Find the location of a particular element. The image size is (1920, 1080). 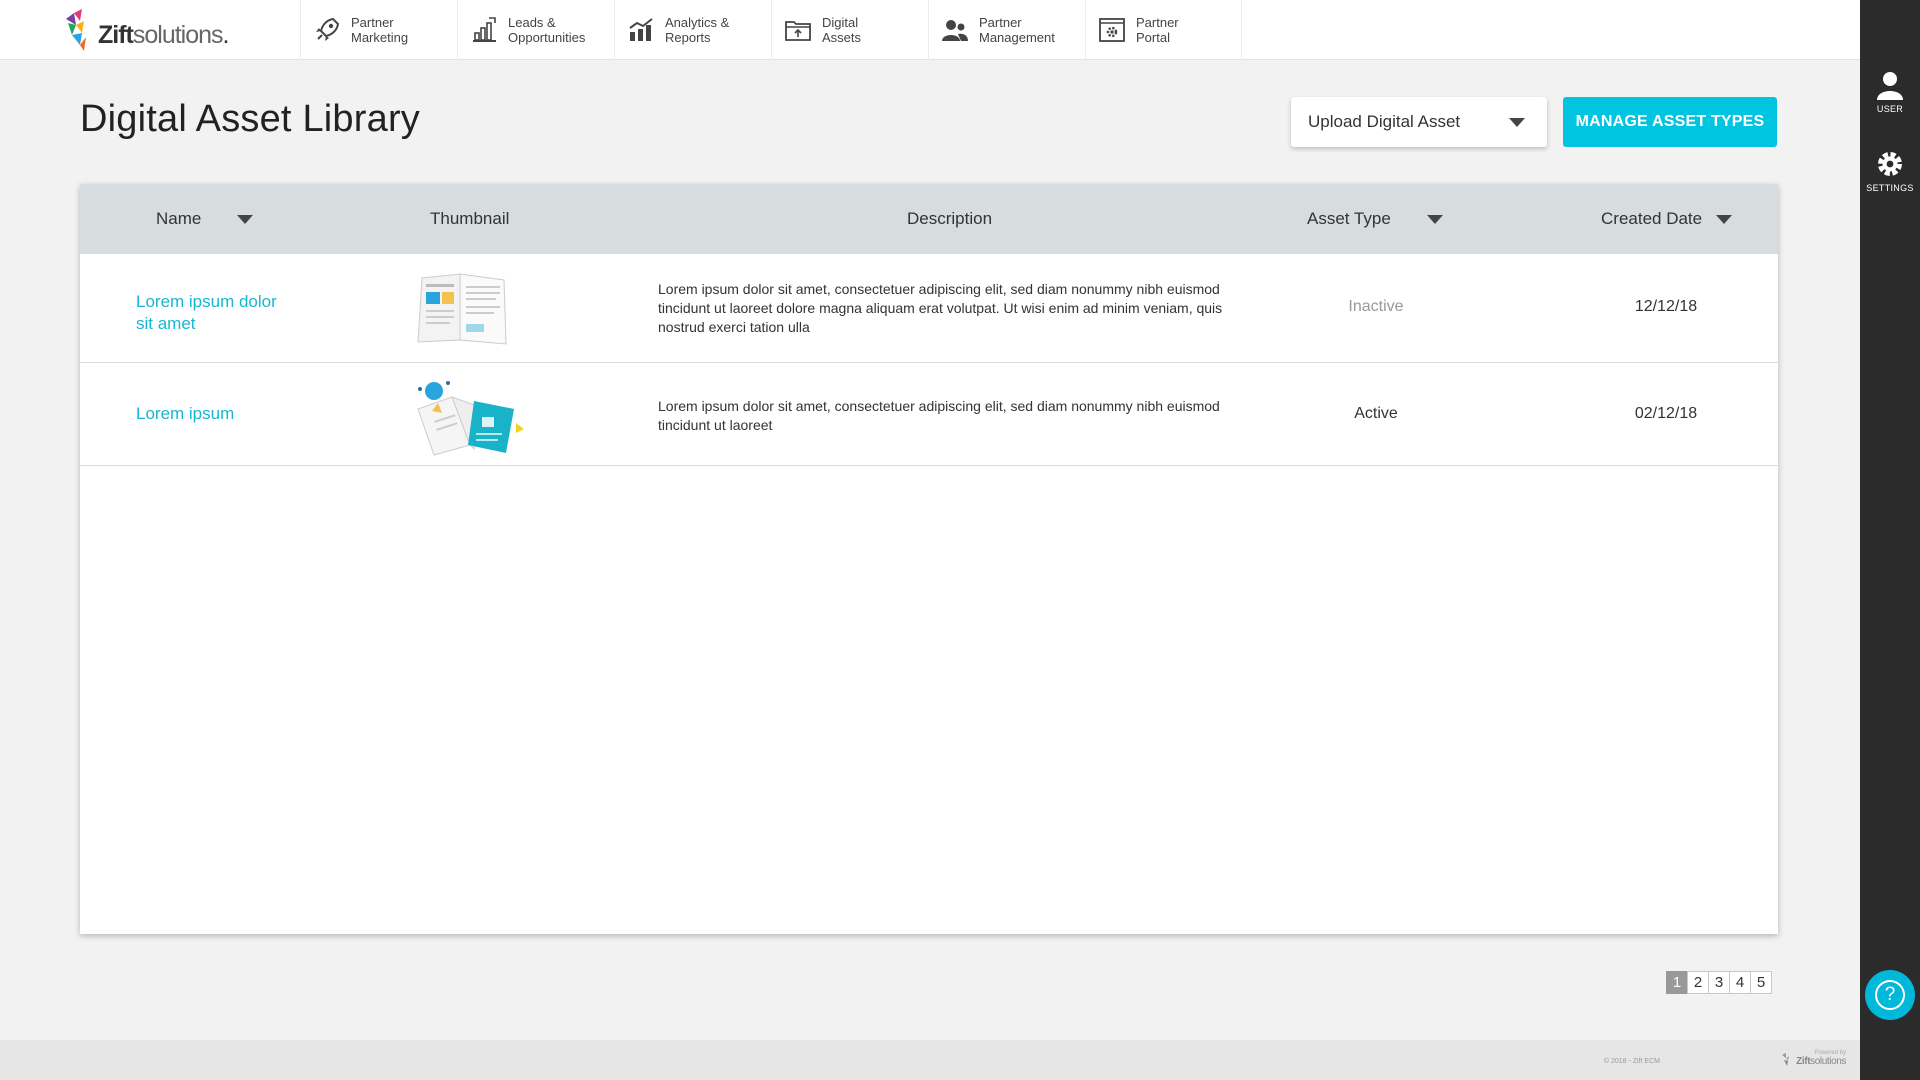

powered-wordmark-bold: Zift is located at coordinates (1803, 1061).